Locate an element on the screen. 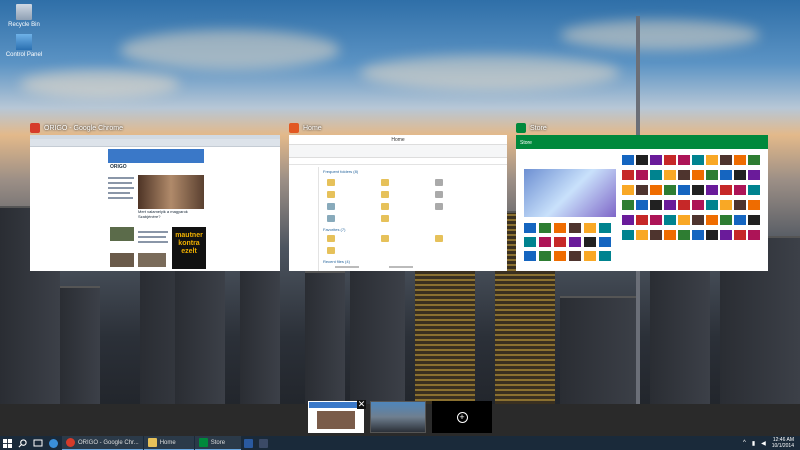 This screenshot has height=450, width=800. task-view-window-store: Store Store is located at coordinates (642, 196).